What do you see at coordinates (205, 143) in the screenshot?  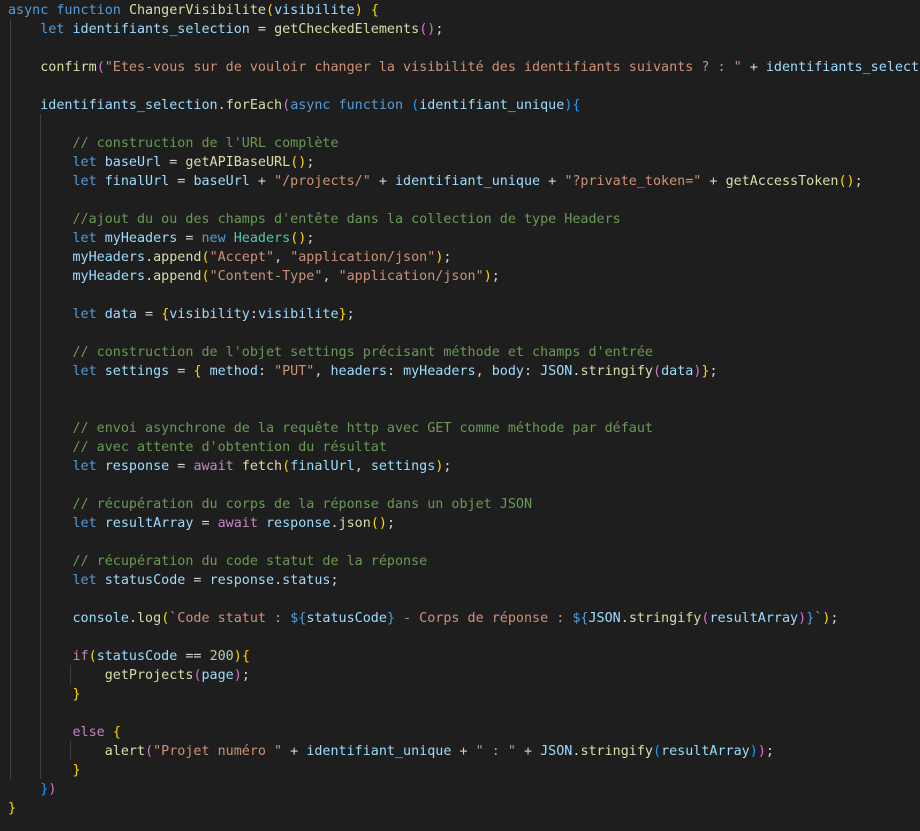 I see `code-token: // construction de l'URL complète` at bounding box center [205, 143].